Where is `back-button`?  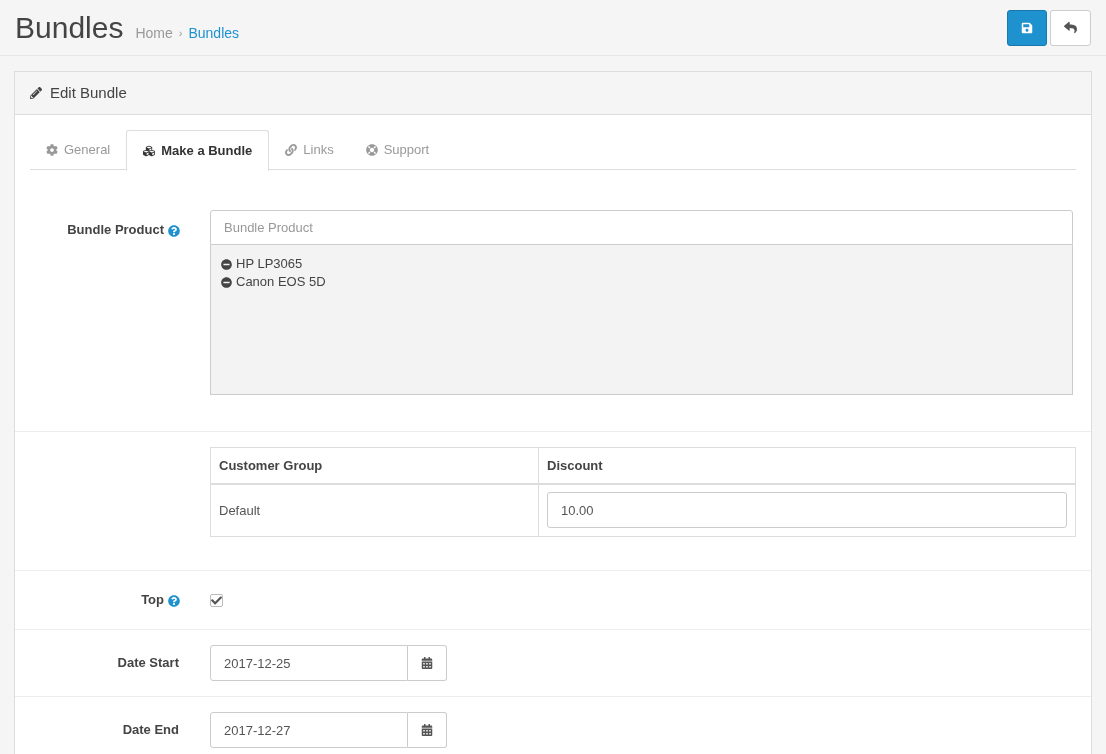 back-button is located at coordinates (1070, 27).